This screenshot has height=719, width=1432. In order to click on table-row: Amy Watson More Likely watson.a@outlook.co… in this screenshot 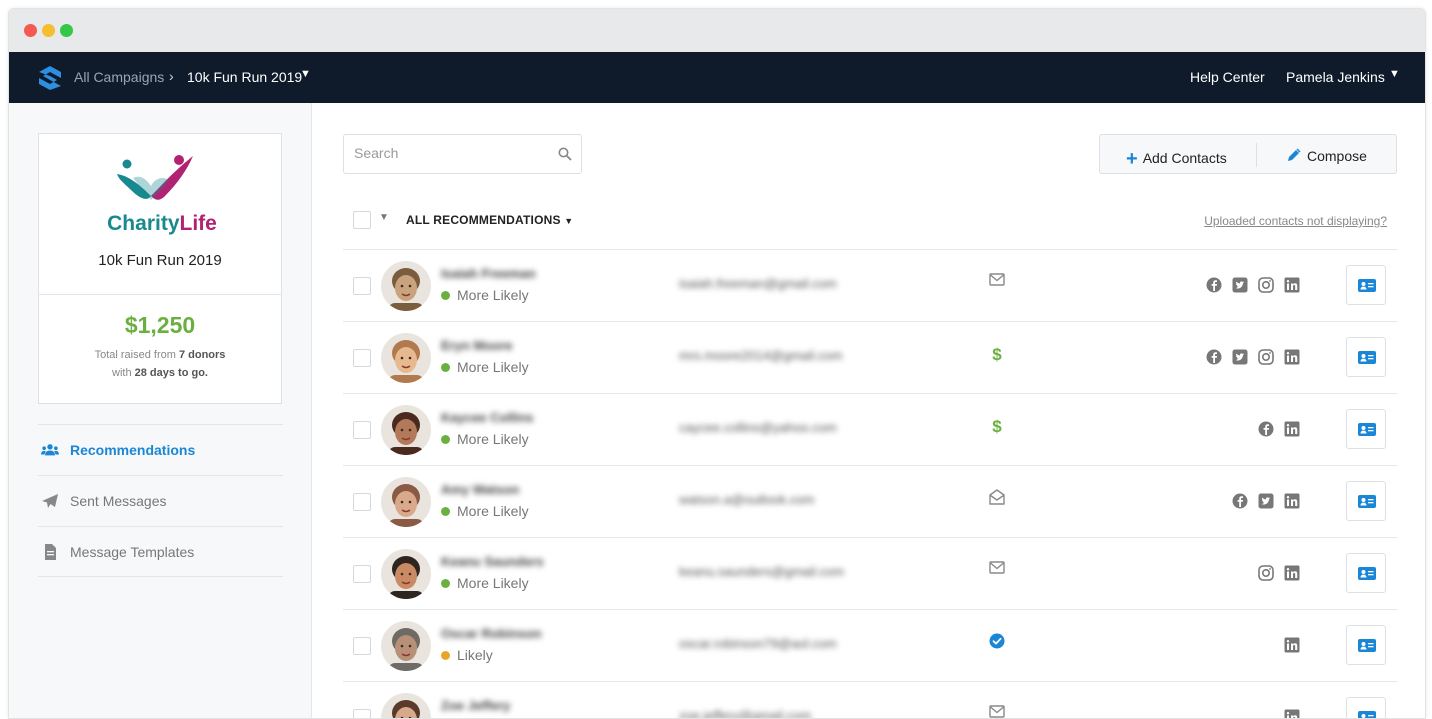, I will do `click(870, 501)`.